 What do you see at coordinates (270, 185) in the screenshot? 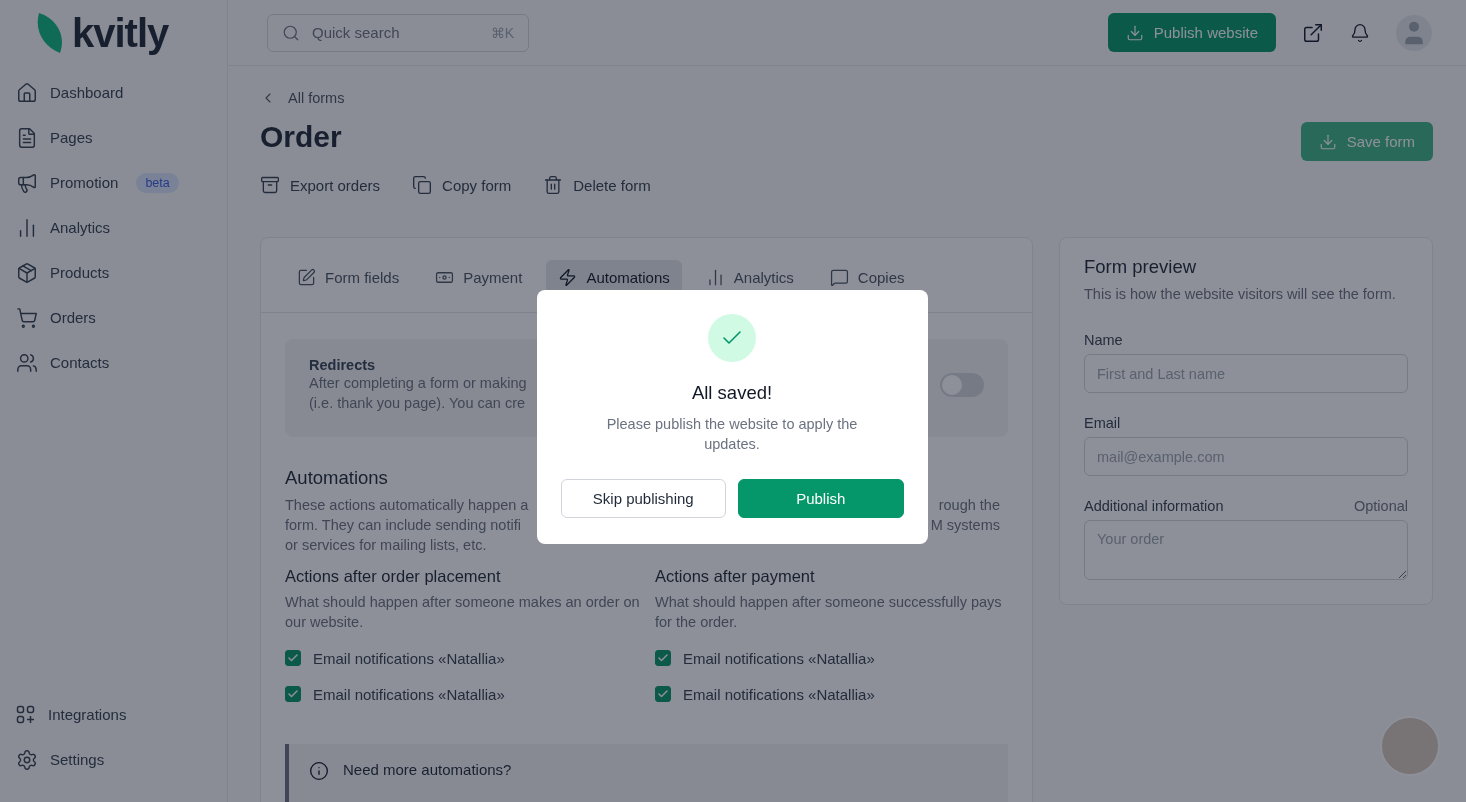
I see `archive-icon` at bounding box center [270, 185].